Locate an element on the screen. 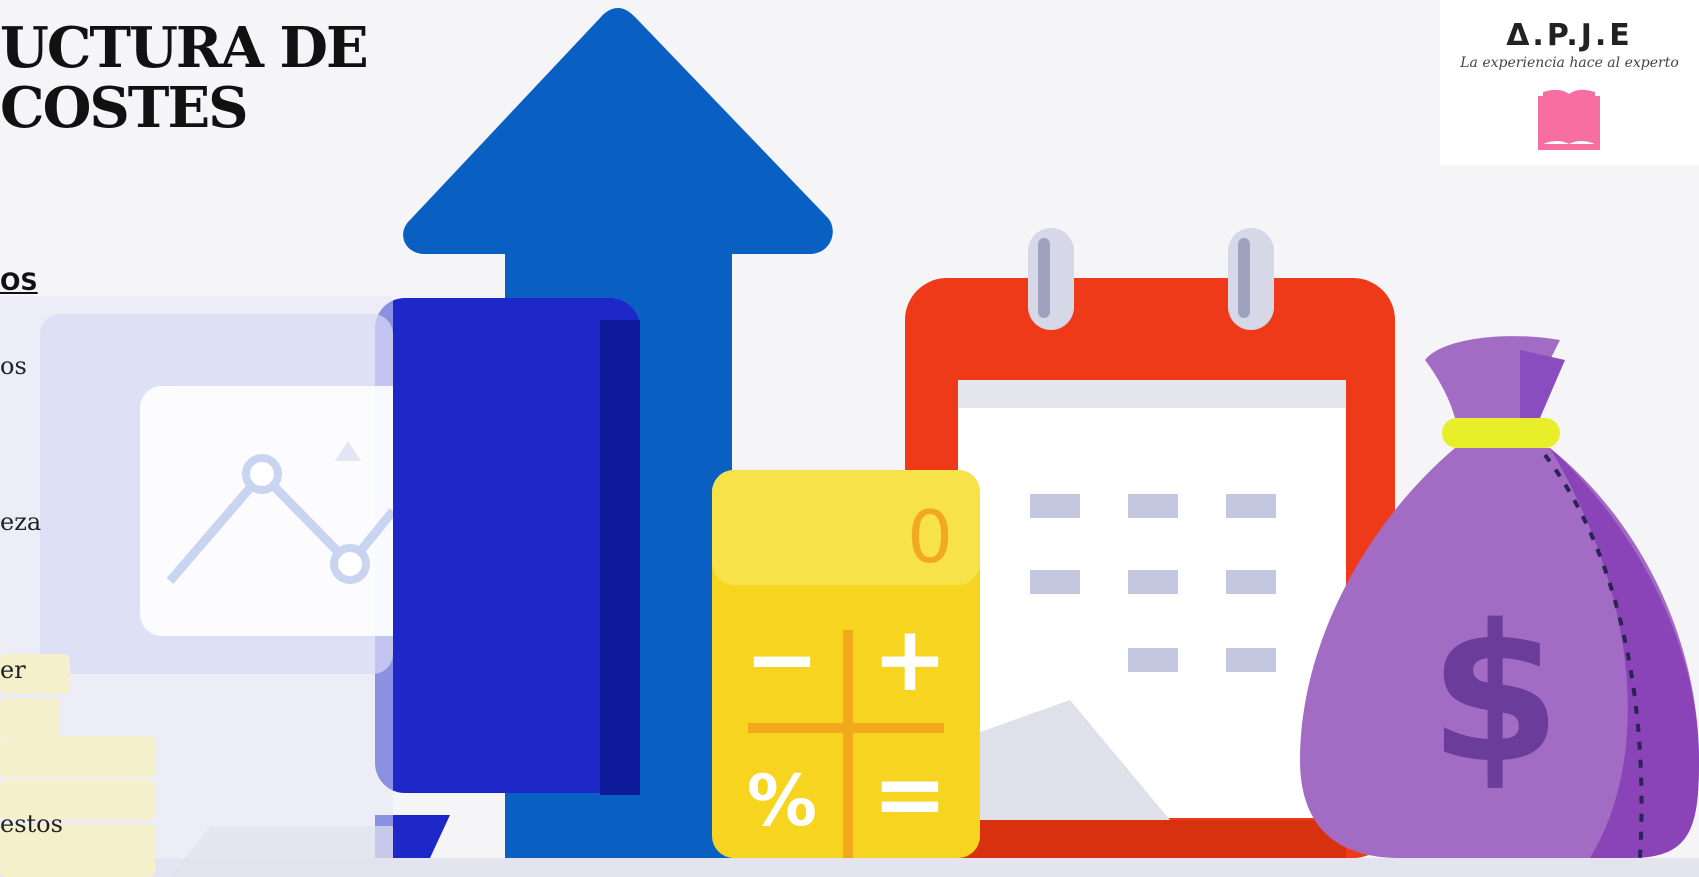 The height and width of the screenshot is (877, 1699). list-item: eza is located at coordinates (21, 522).